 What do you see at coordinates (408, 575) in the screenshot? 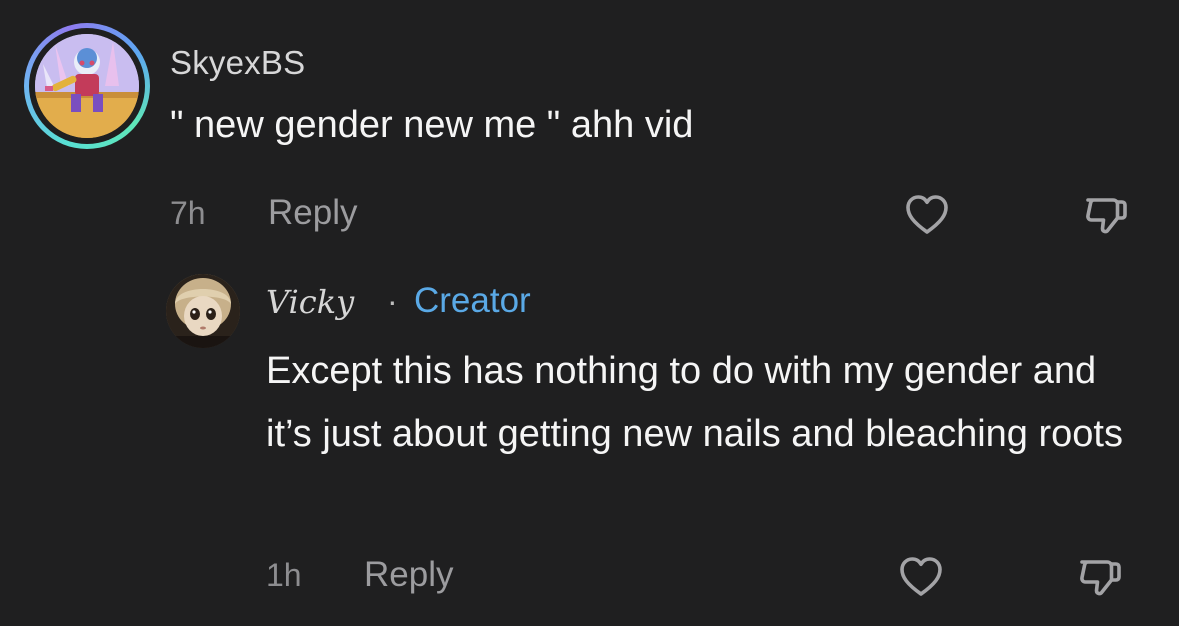
I see `reply-reply-button: Reply` at bounding box center [408, 575].